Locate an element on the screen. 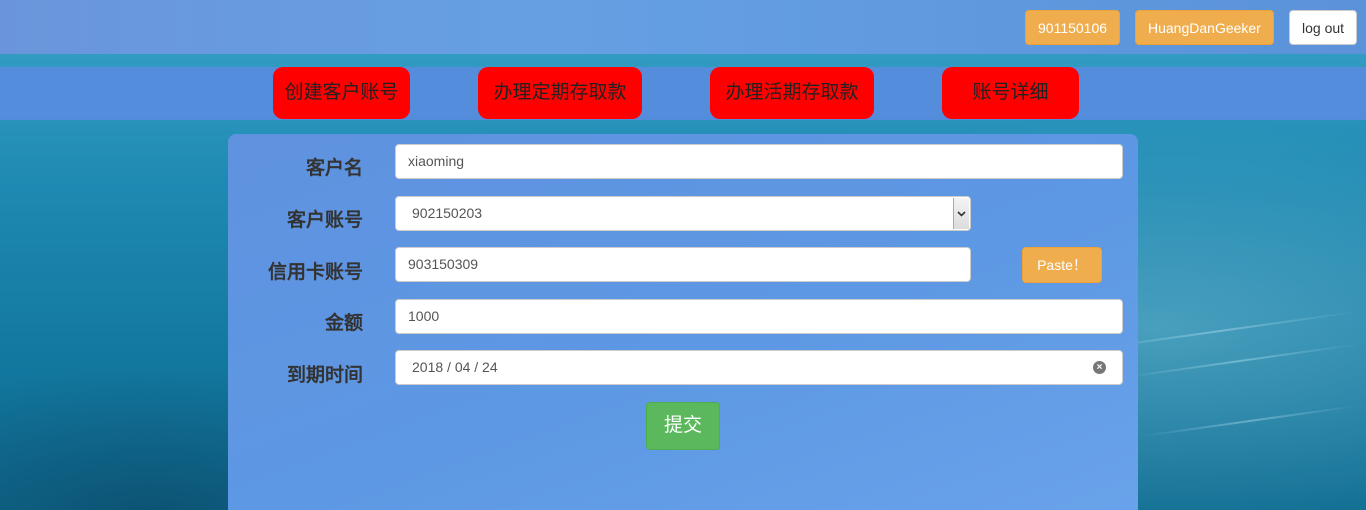  credit-card-label: 信用卡账号 is located at coordinates (315, 272).